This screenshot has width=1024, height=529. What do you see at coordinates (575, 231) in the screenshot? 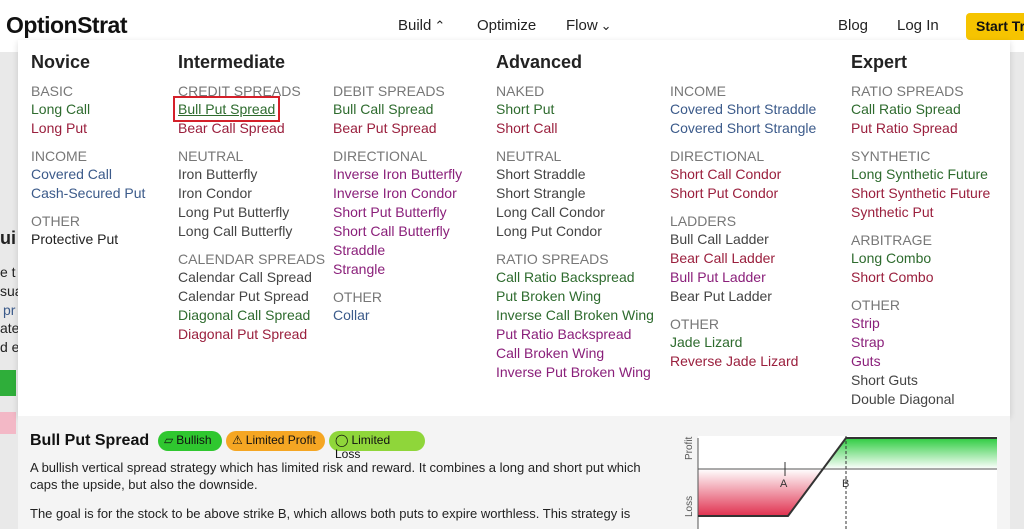
I see `strategy-long-put-condor: Long Put Condor` at bounding box center [575, 231].